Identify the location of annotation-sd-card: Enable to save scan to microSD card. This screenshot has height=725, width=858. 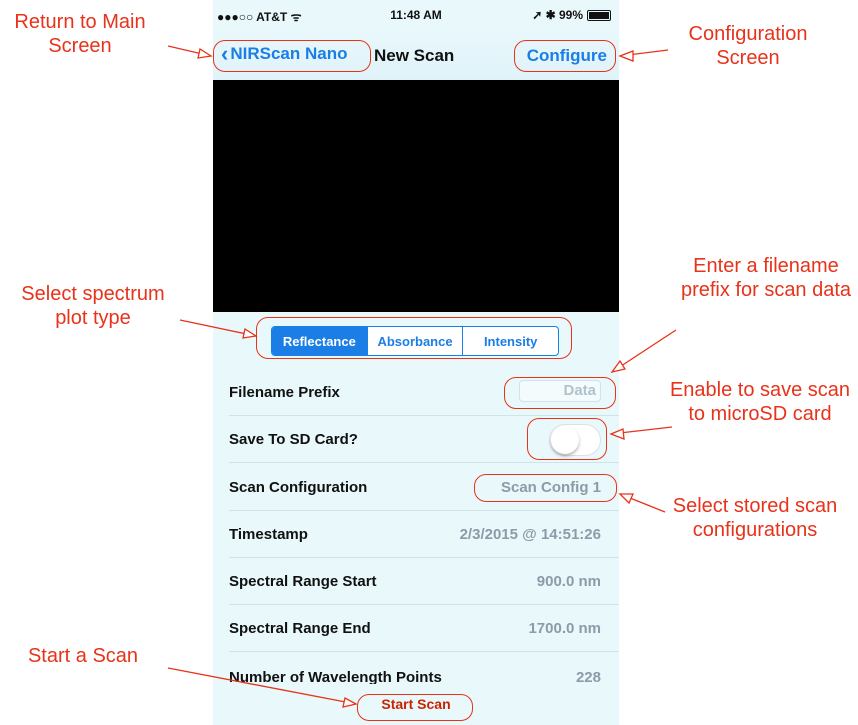
(760, 402).